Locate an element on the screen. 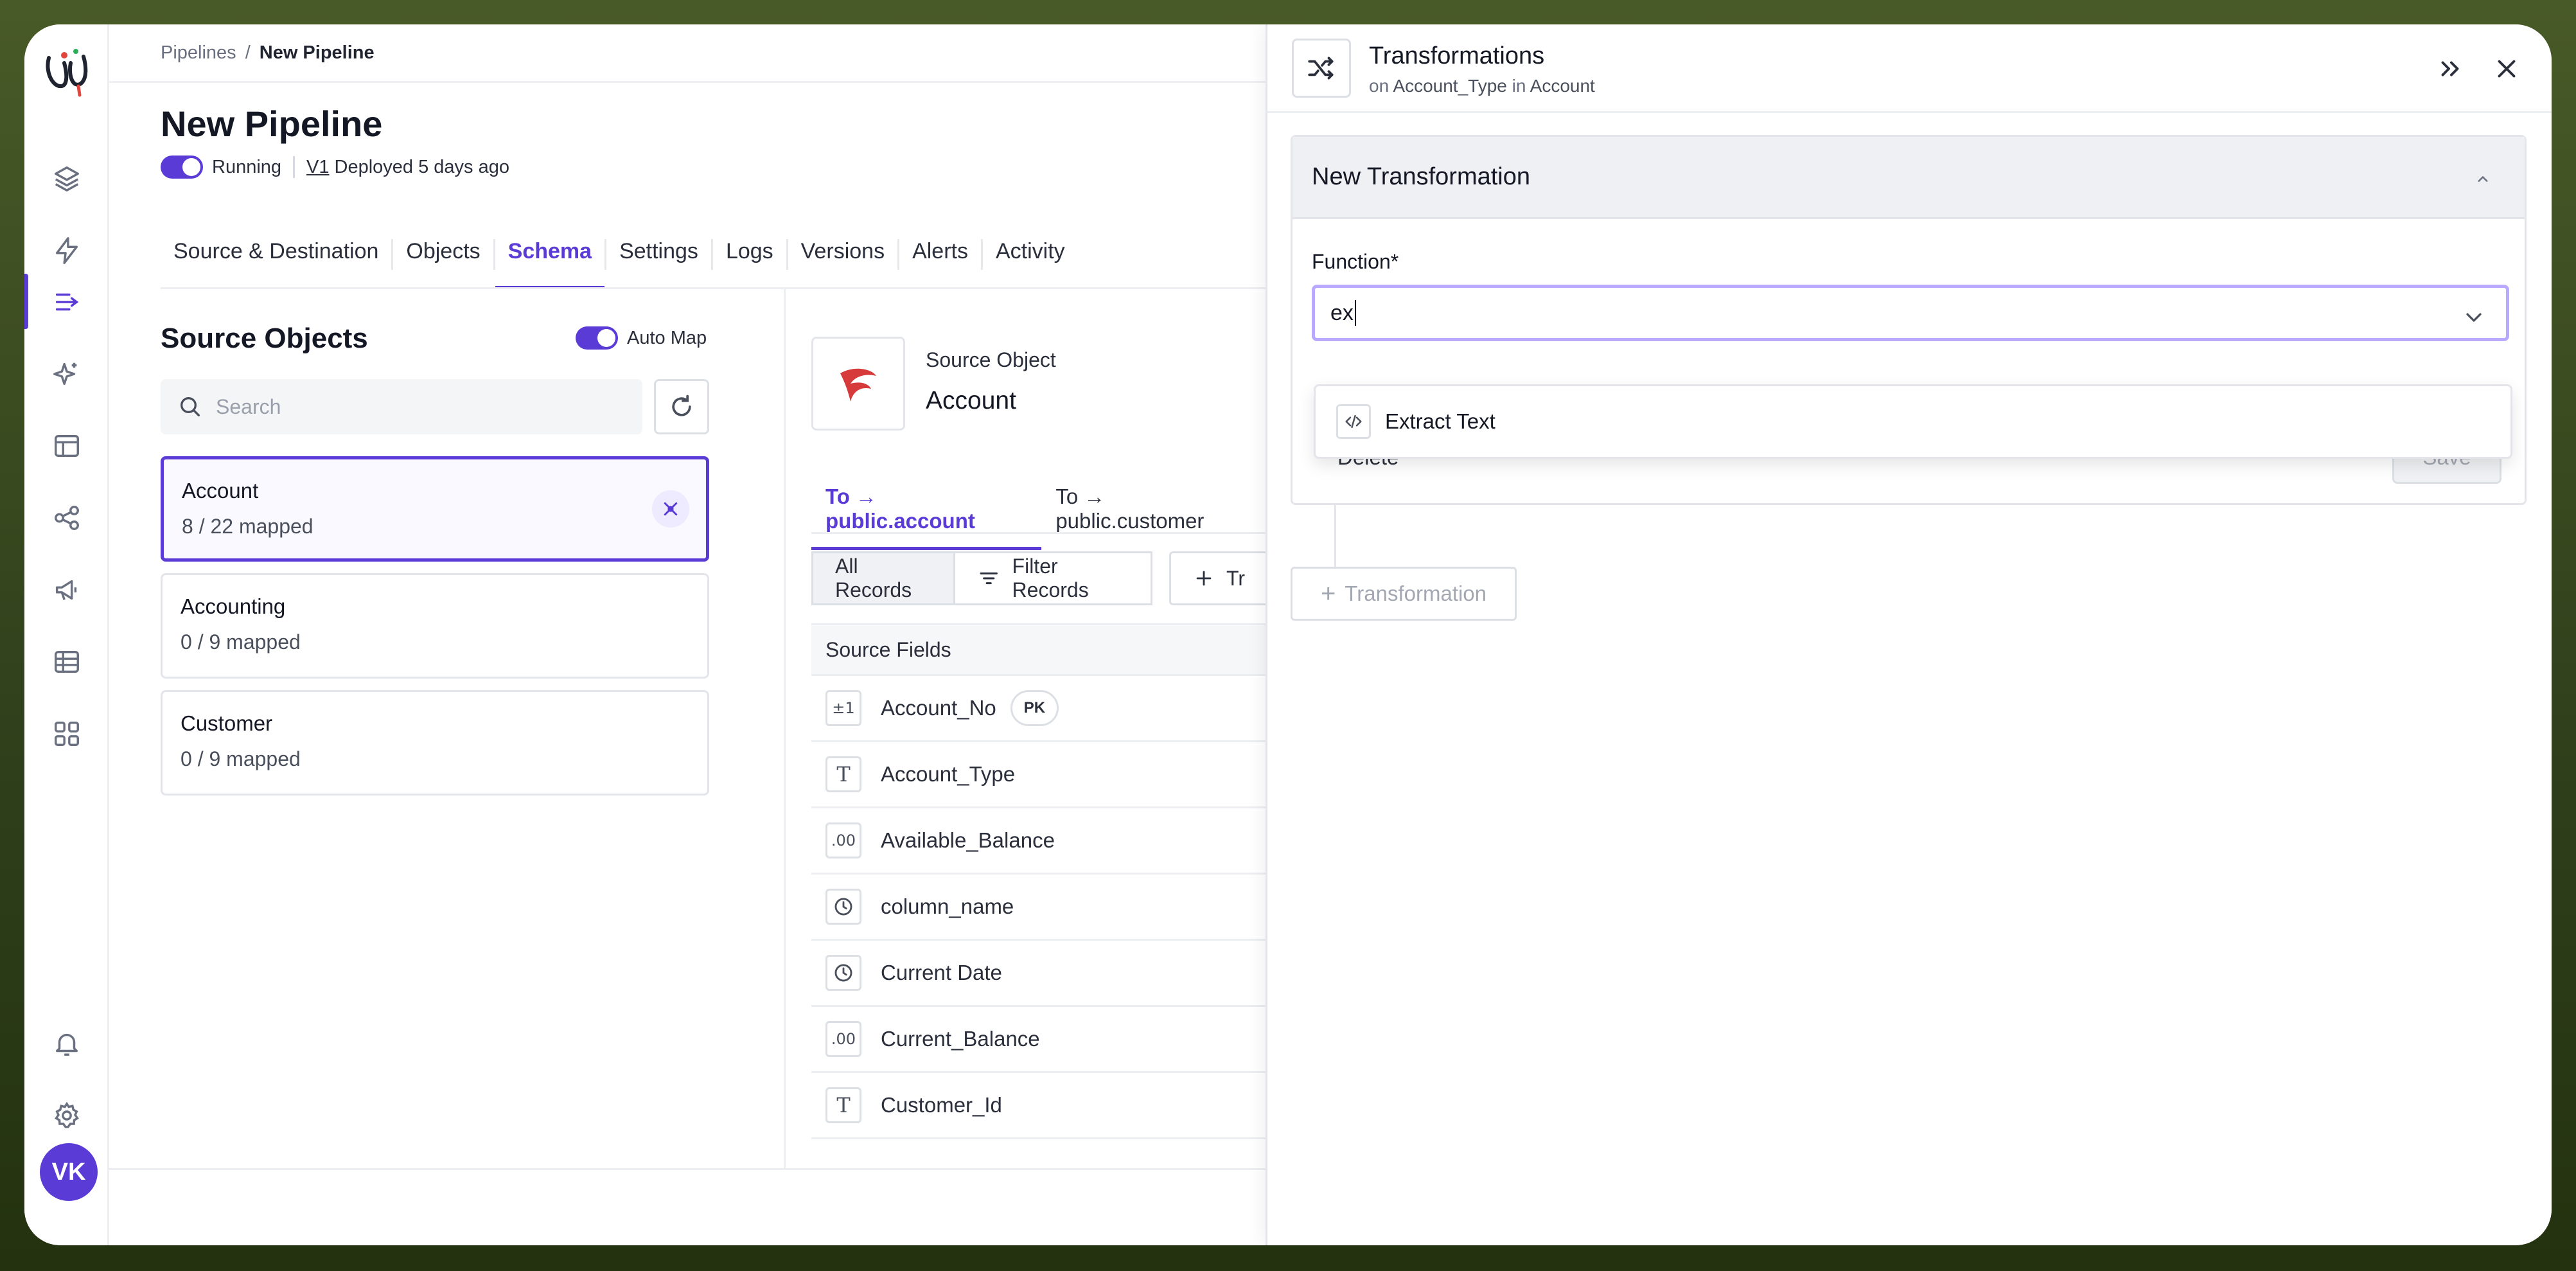  search-placeholder: Search is located at coordinates (248, 406).